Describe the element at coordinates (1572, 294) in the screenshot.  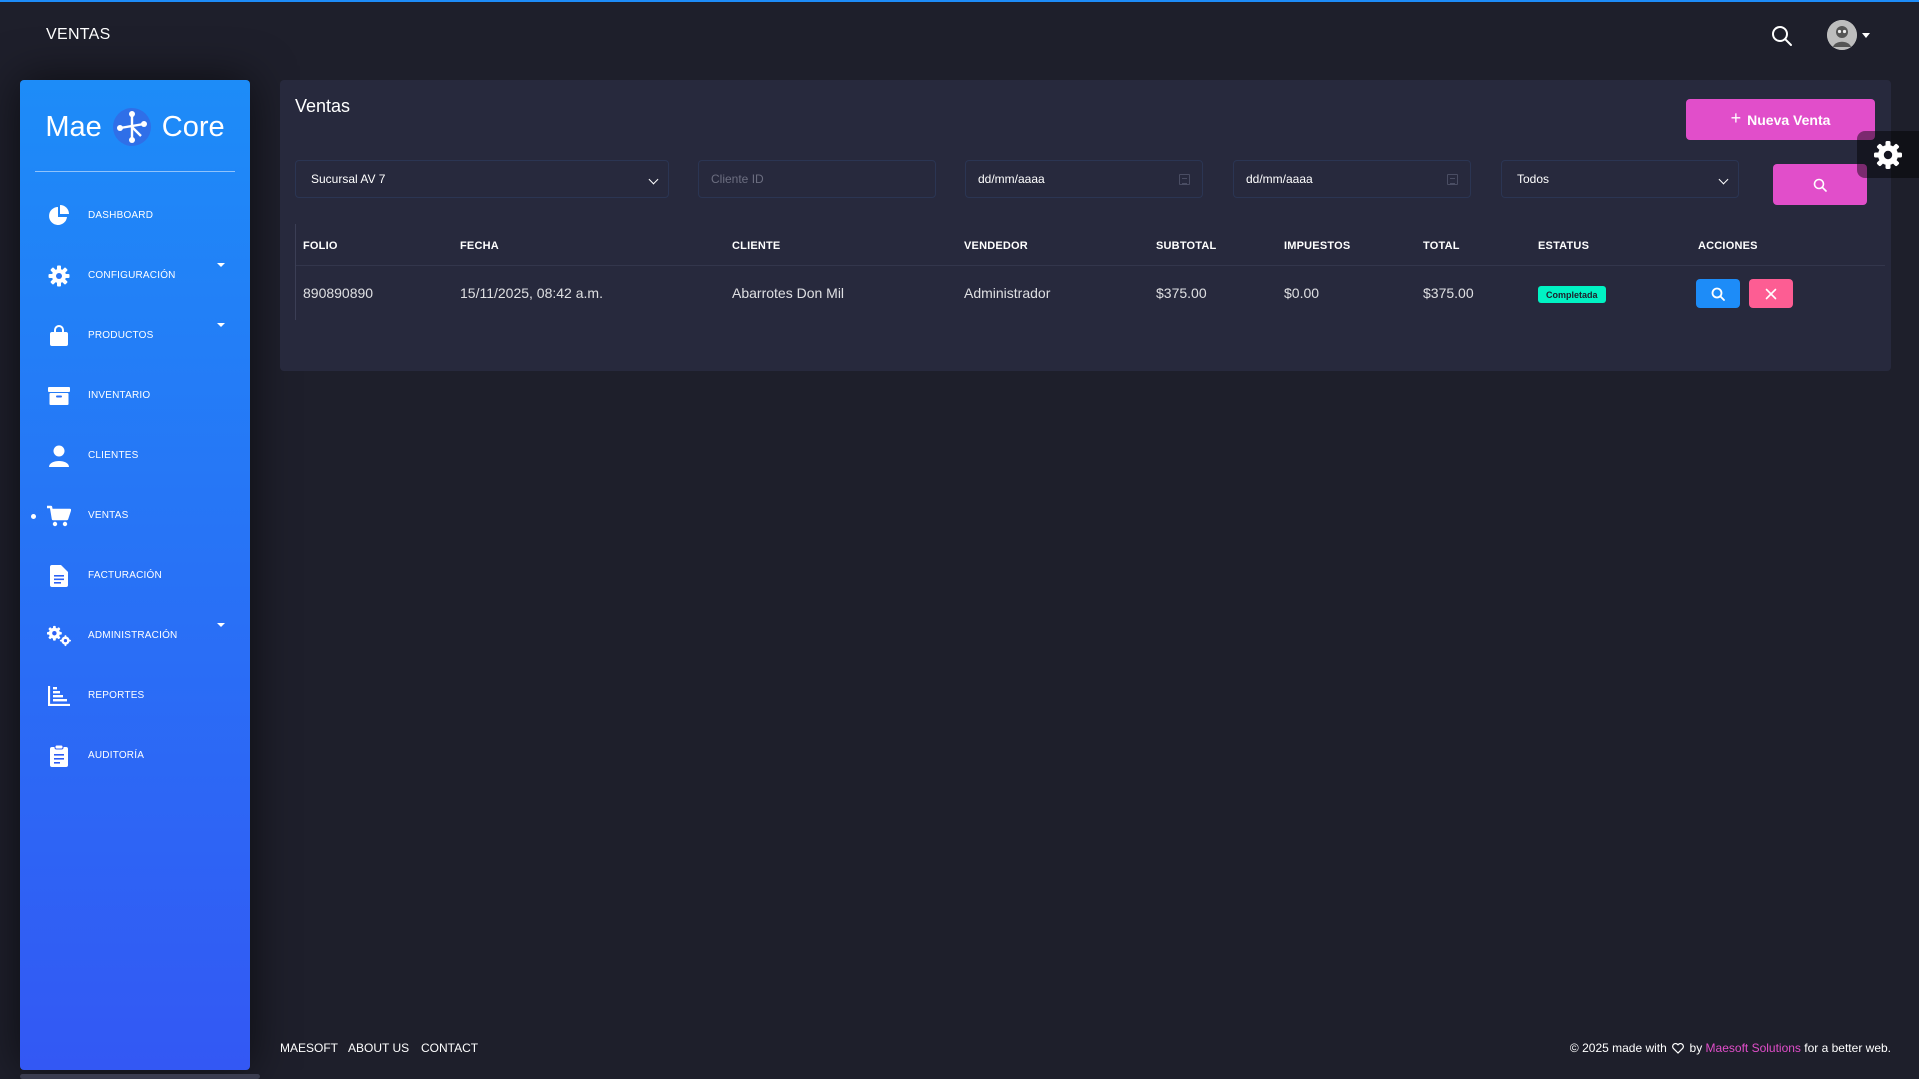
I see `status-badge: Completada` at that location.